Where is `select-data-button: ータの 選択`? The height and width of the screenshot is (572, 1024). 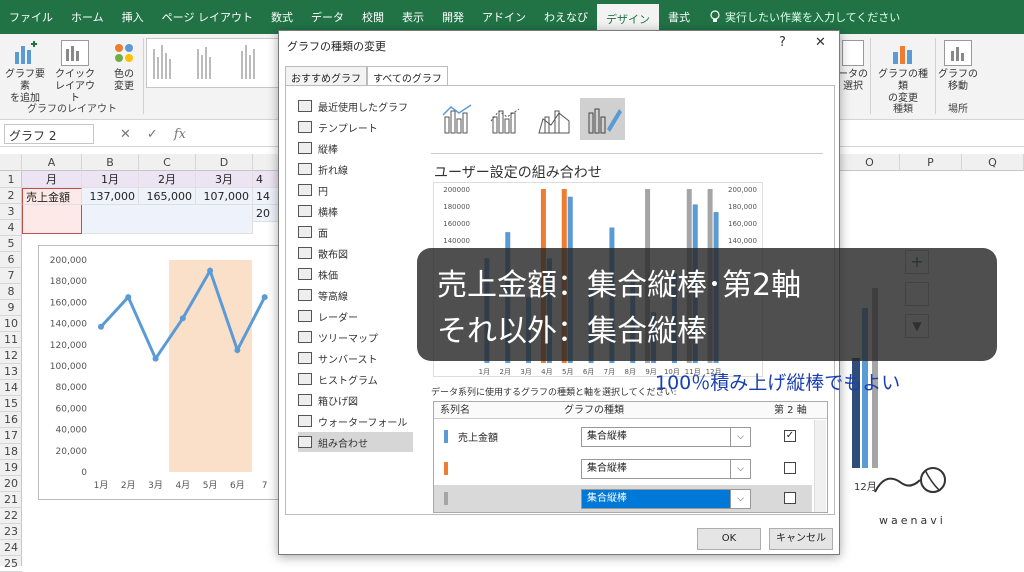 select-data-button: ータの 選択 is located at coordinates (853, 64).